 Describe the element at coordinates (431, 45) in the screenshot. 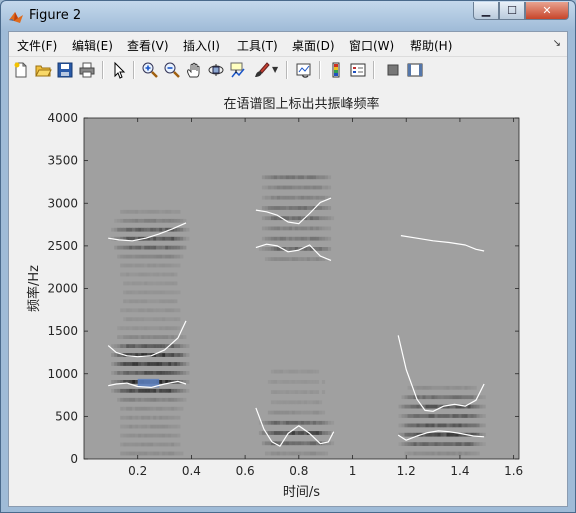

I see `menu-help: 帮助(H)` at that location.